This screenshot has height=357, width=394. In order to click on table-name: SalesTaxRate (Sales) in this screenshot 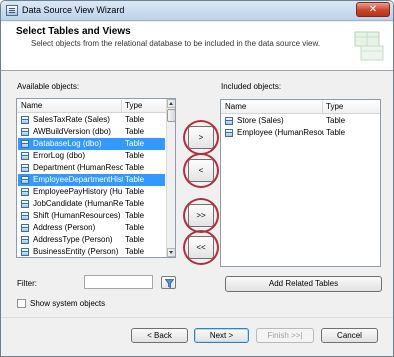, I will do `click(71, 119)`.